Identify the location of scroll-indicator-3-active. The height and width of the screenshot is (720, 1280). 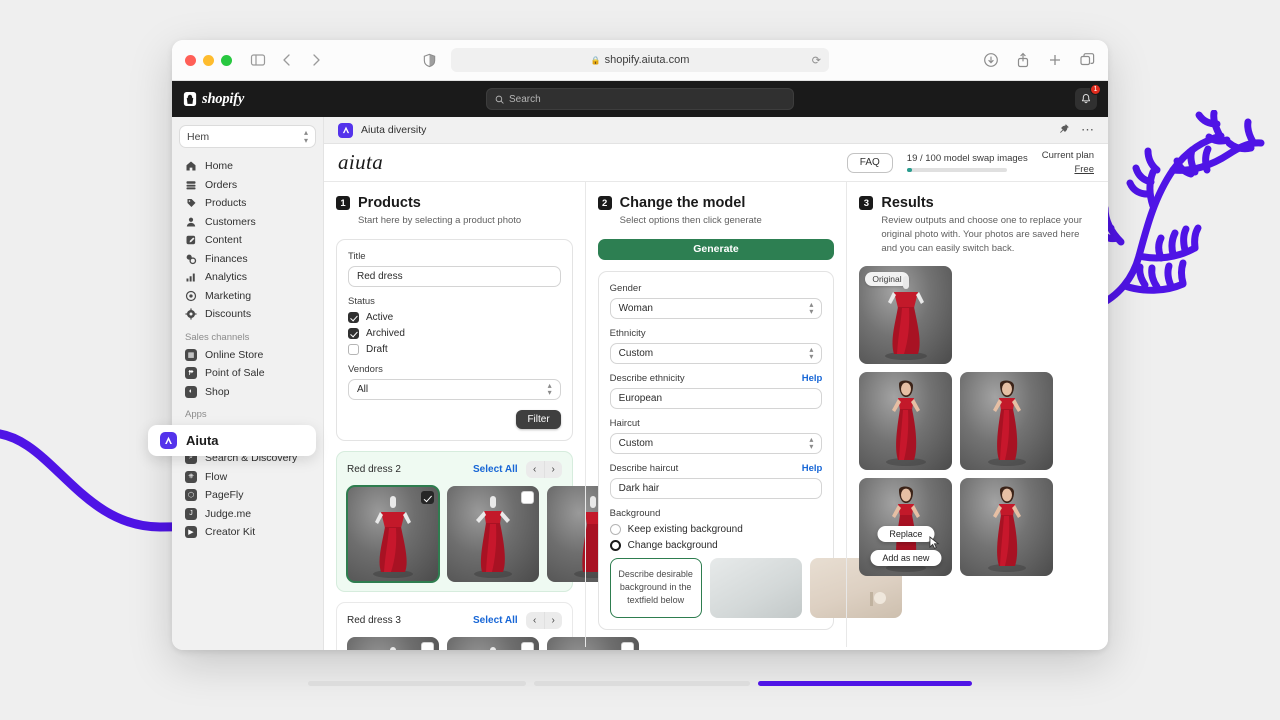
(865, 683).